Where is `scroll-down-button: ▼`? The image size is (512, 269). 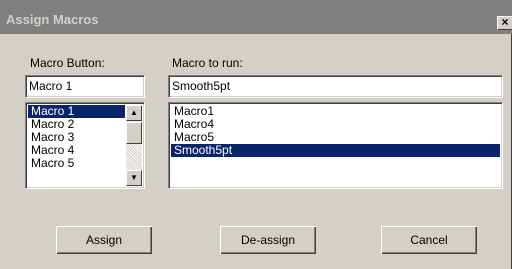
scroll-down-button: ▼ is located at coordinates (134, 178).